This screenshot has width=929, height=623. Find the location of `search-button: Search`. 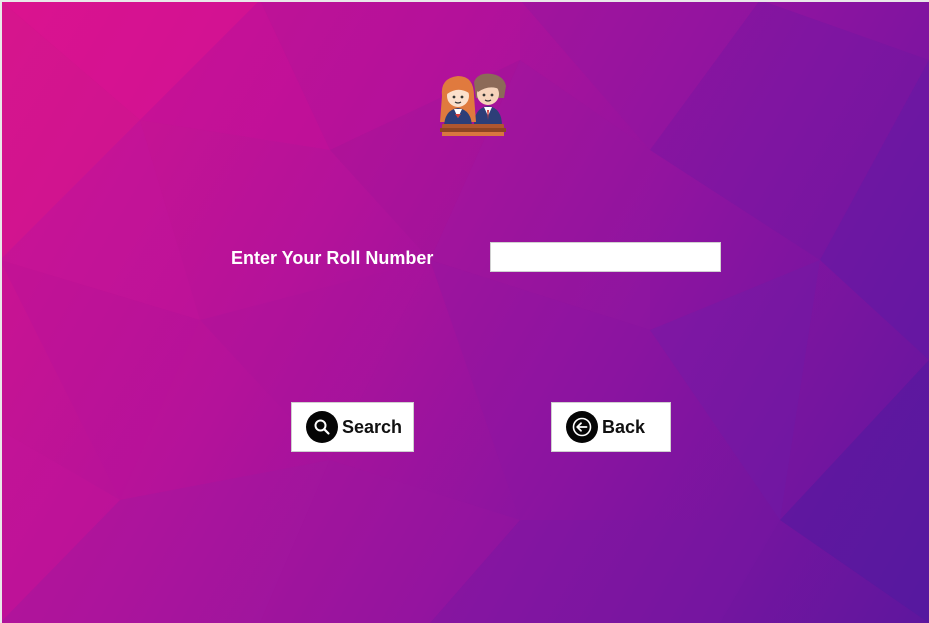

search-button: Search is located at coordinates (352, 427).